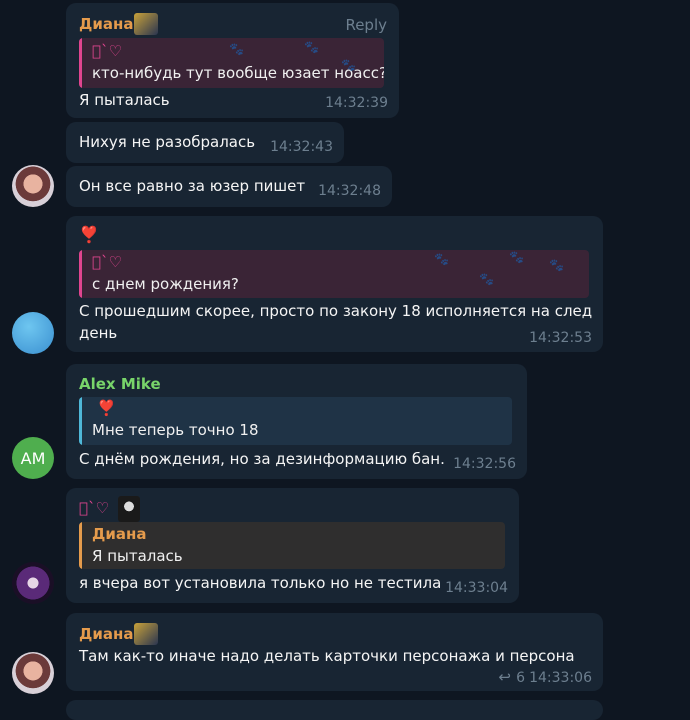 This screenshot has height=720, width=690. What do you see at coordinates (120, 384) in the screenshot?
I see `sender-name: Alex Mike` at bounding box center [120, 384].